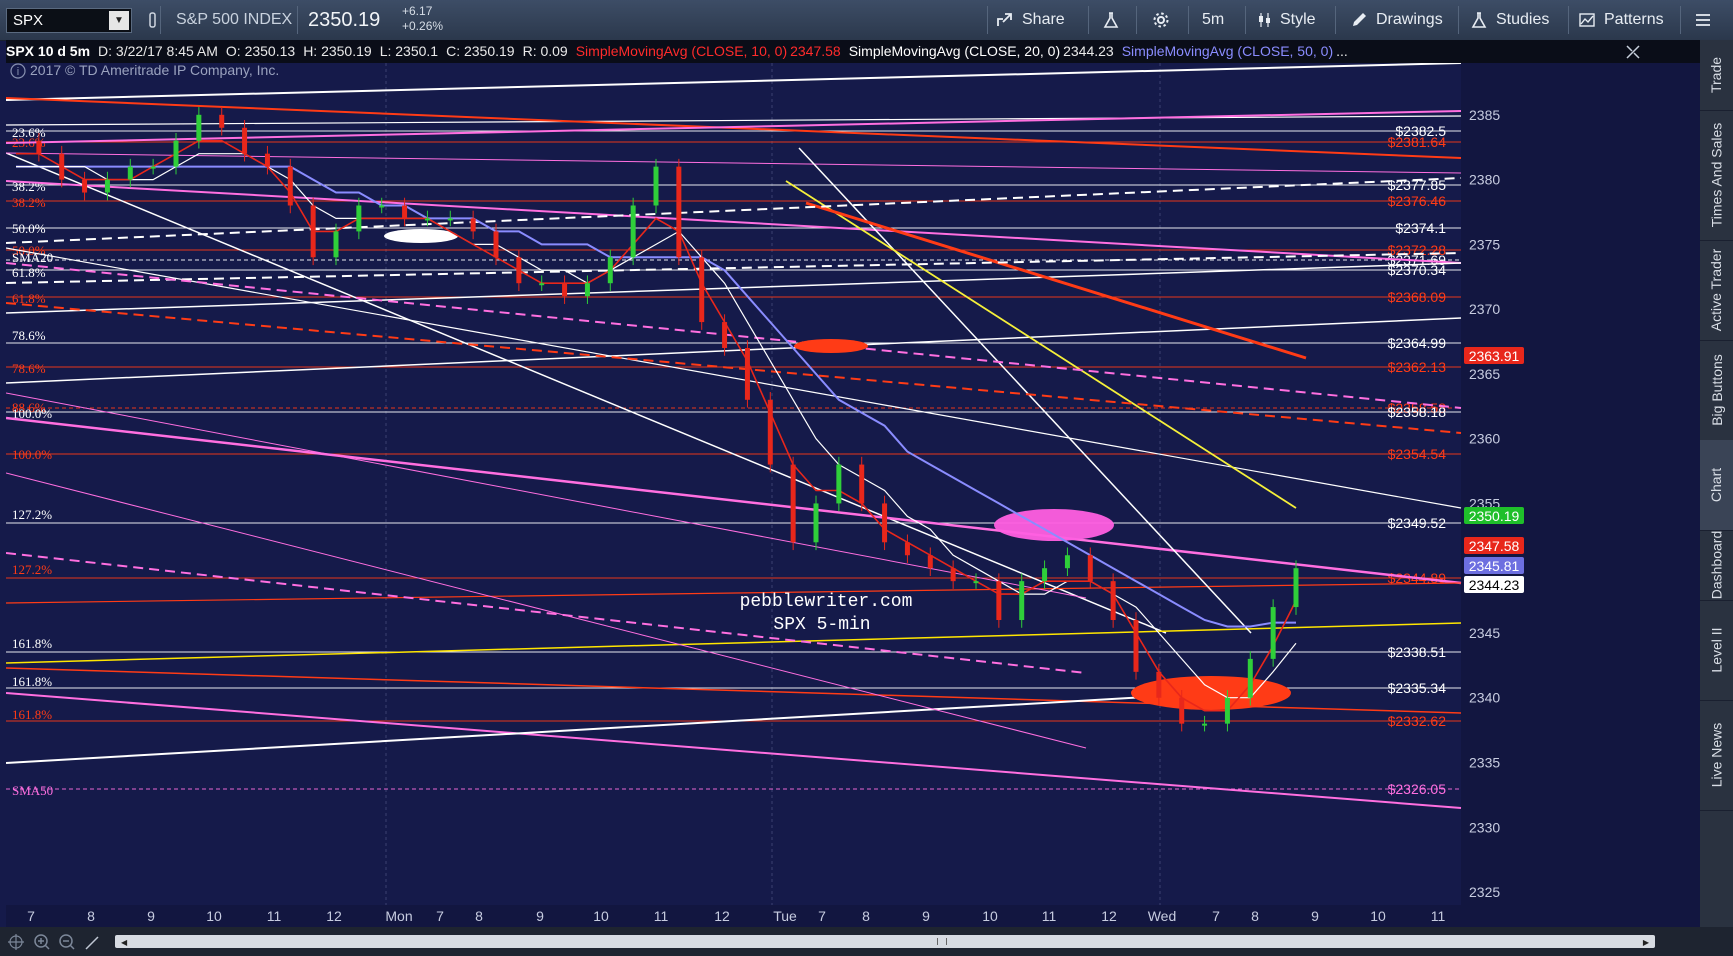 Image resolution: width=1733 pixels, height=956 pixels. What do you see at coordinates (337, 51) in the screenshot?
I see `bar-high: H: 2350.19` at bounding box center [337, 51].